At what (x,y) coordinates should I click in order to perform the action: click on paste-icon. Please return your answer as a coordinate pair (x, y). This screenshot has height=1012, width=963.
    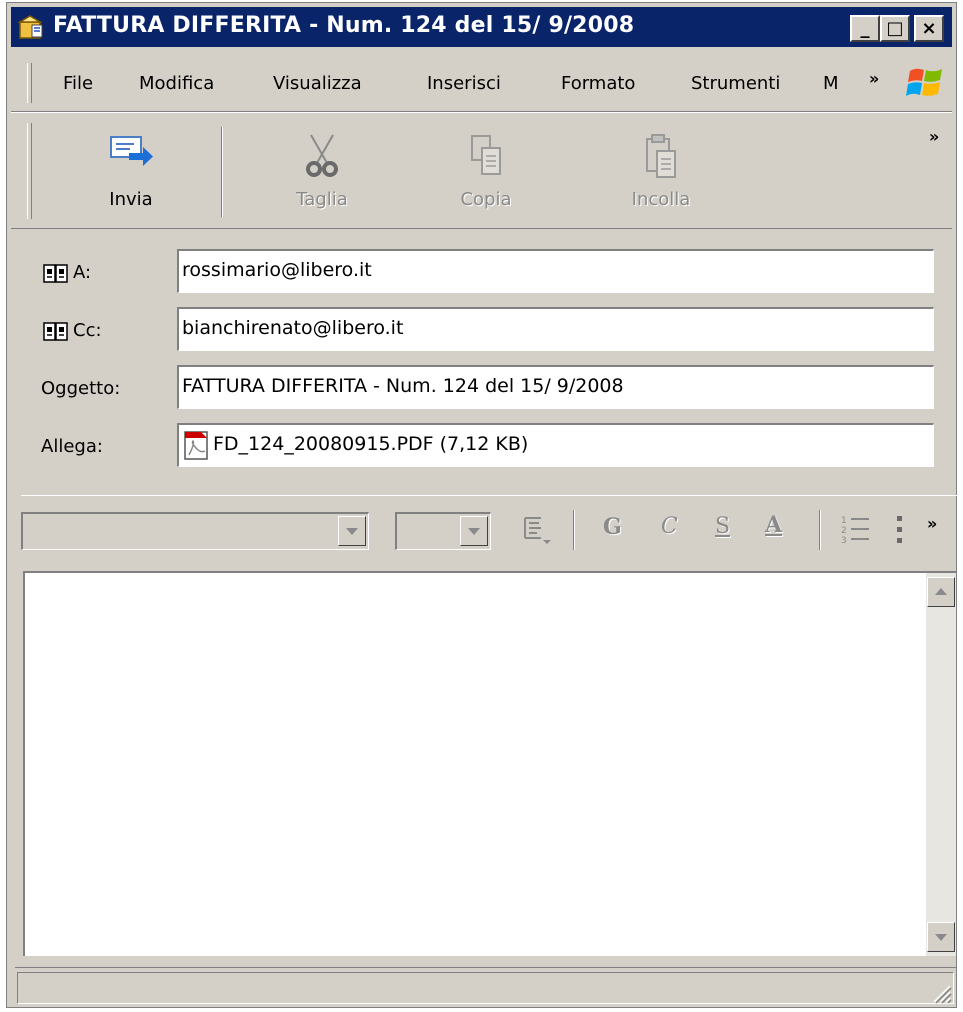
    Looking at the image, I should click on (661, 156).